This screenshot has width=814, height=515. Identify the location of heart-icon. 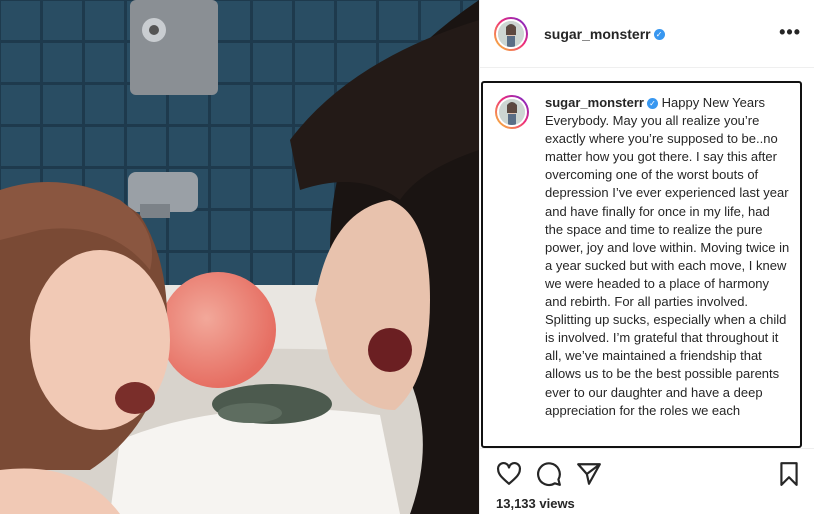
(509, 474).